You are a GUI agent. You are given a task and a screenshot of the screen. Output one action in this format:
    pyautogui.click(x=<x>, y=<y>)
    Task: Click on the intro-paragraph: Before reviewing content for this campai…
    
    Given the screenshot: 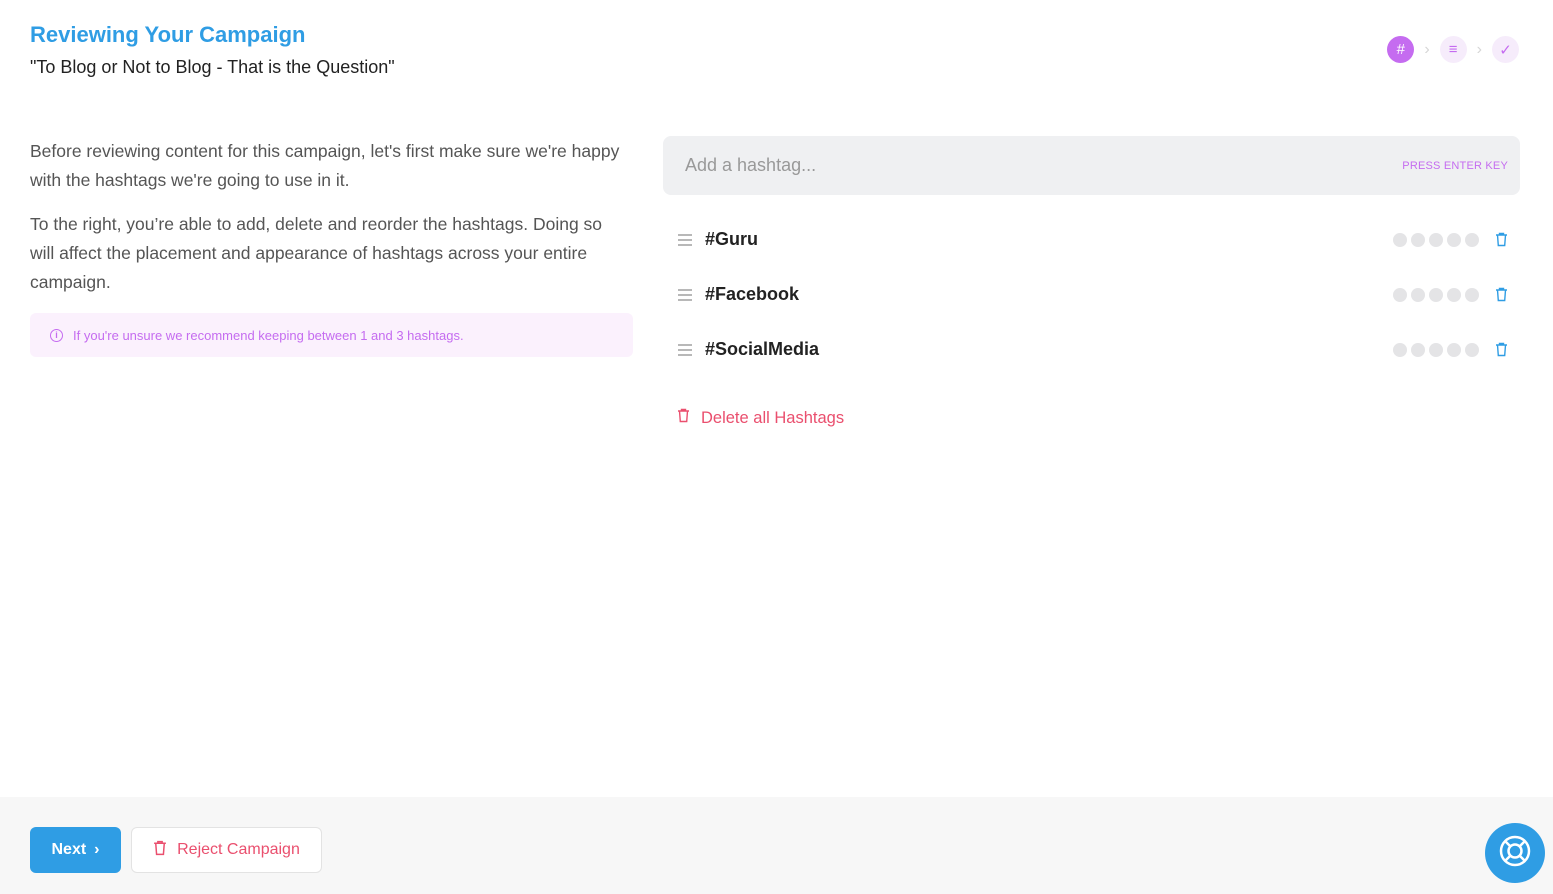 What is the action you would take?
    pyautogui.click(x=325, y=165)
    